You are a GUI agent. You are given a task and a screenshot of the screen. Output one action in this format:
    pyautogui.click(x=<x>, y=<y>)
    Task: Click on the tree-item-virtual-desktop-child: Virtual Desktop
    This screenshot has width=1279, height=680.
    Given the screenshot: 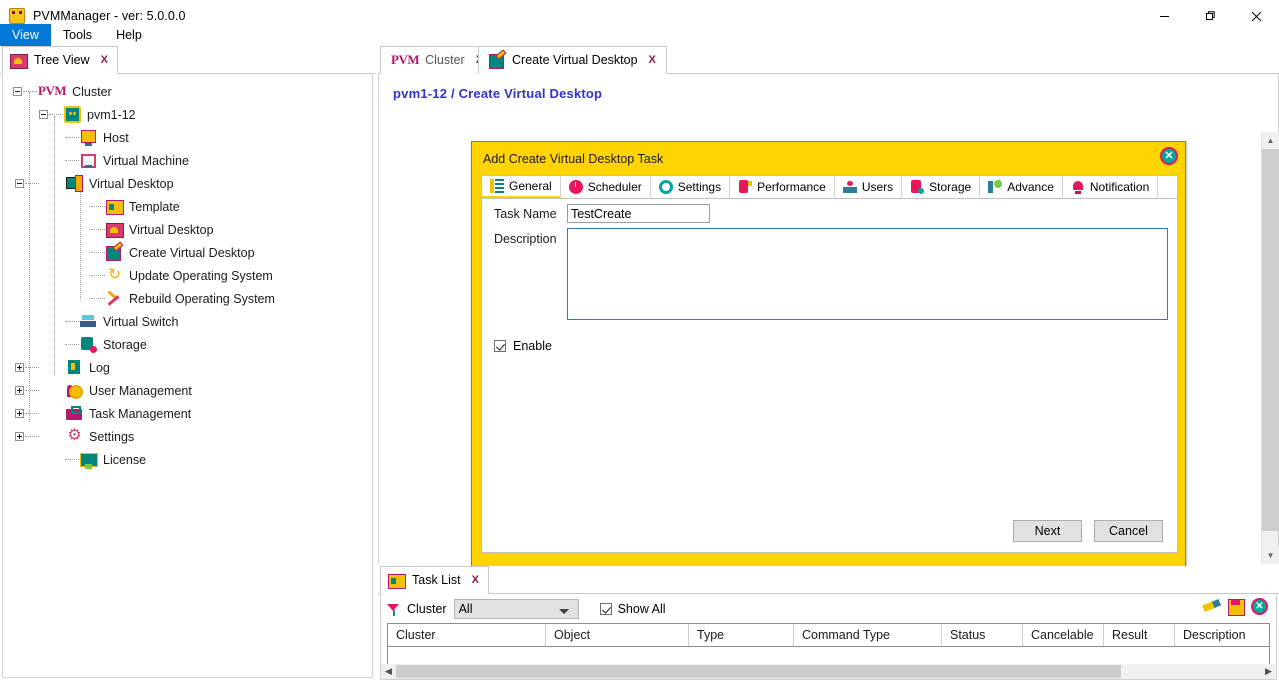 What is the action you would take?
    pyautogui.click(x=187, y=229)
    